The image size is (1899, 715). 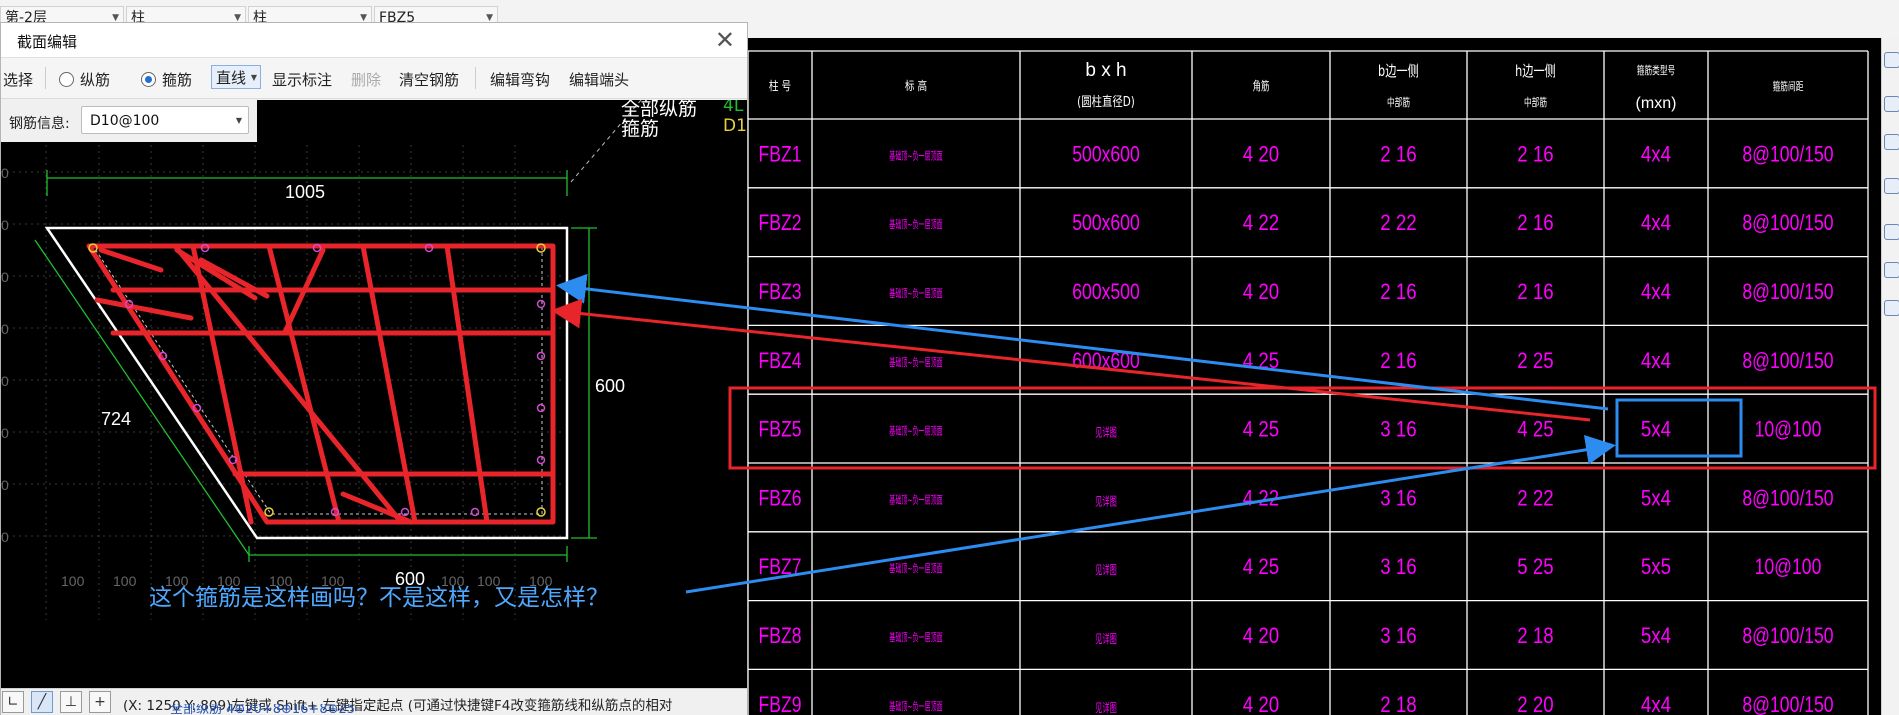 What do you see at coordinates (374, 40) in the screenshot?
I see `dialog-titlebar: 截面编辑 ✕` at bounding box center [374, 40].